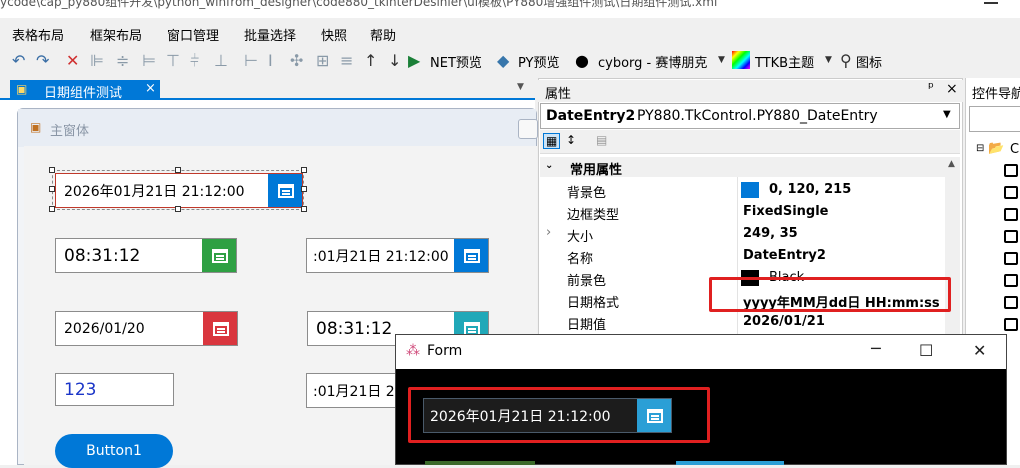 The height and width of the screenshot is (468, 1020). What do you see at coordinates (456, 61) in the screenshot?
I see `net-preview-button: NET预览` at bounding box center [456, 61].